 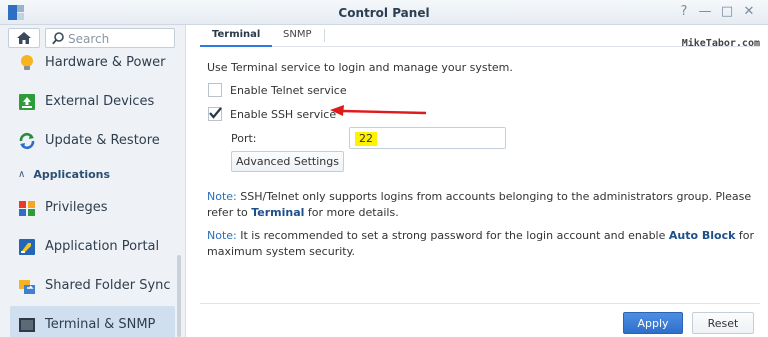 I want to click on bulb-icon, so click(x=27, y=63).